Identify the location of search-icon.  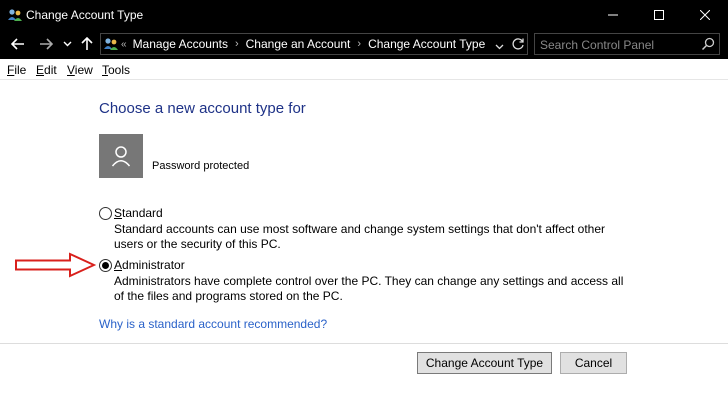
(708, 45).